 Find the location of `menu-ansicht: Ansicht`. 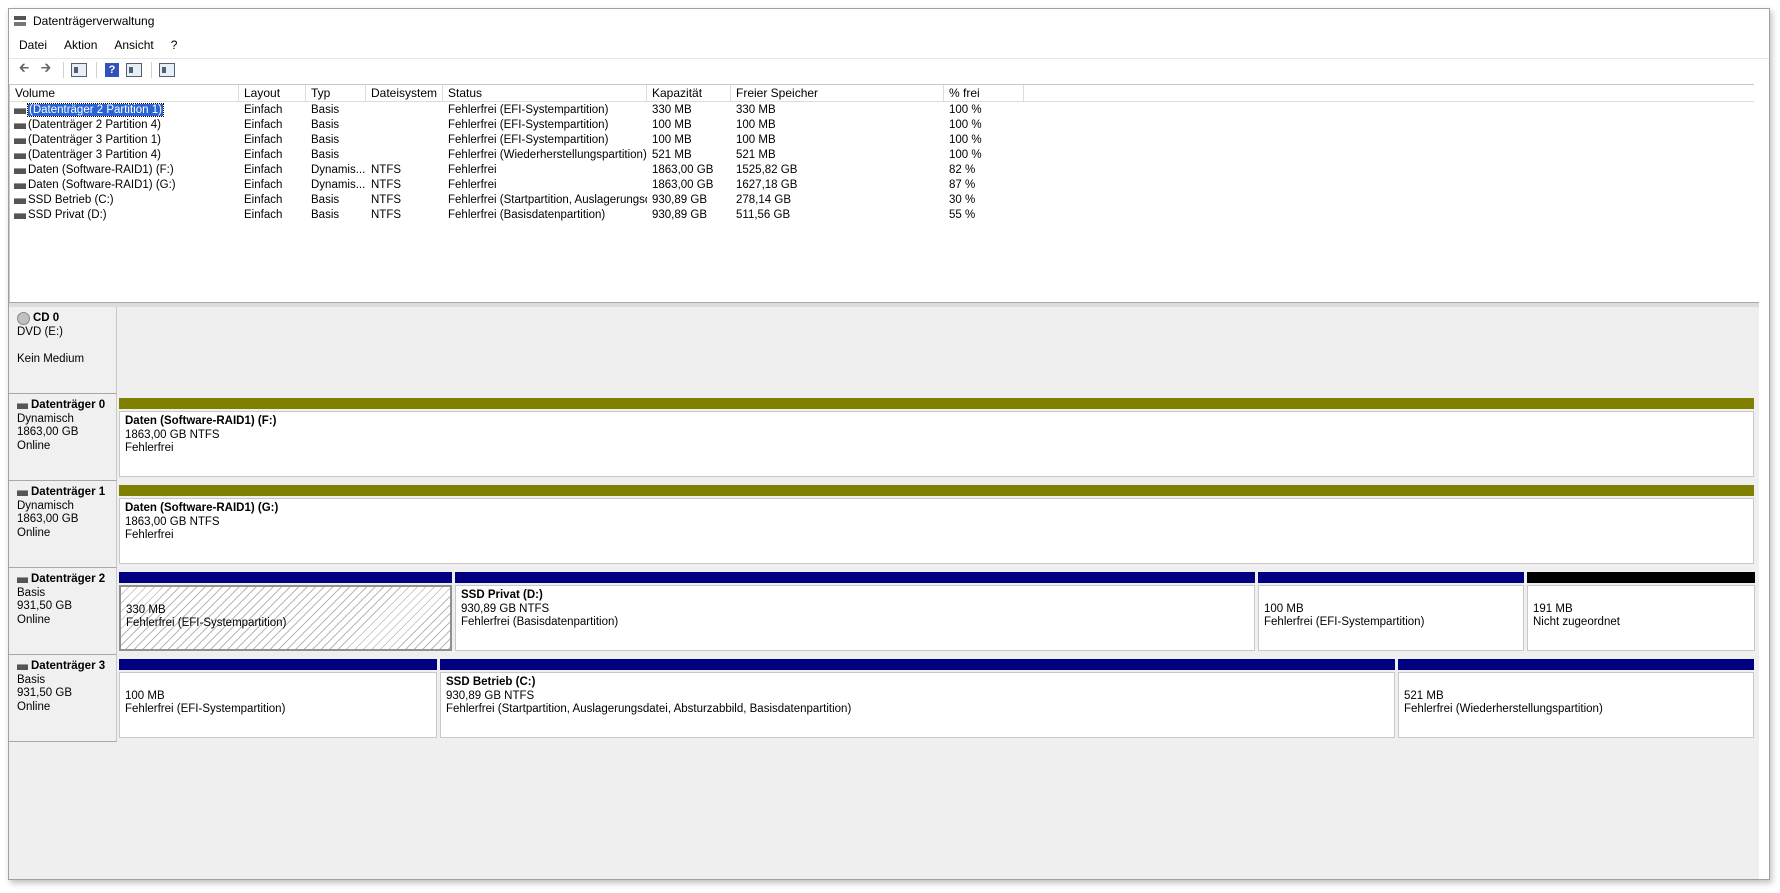

menu-ansicht: Ansicht is located at coordinates (133, 45).